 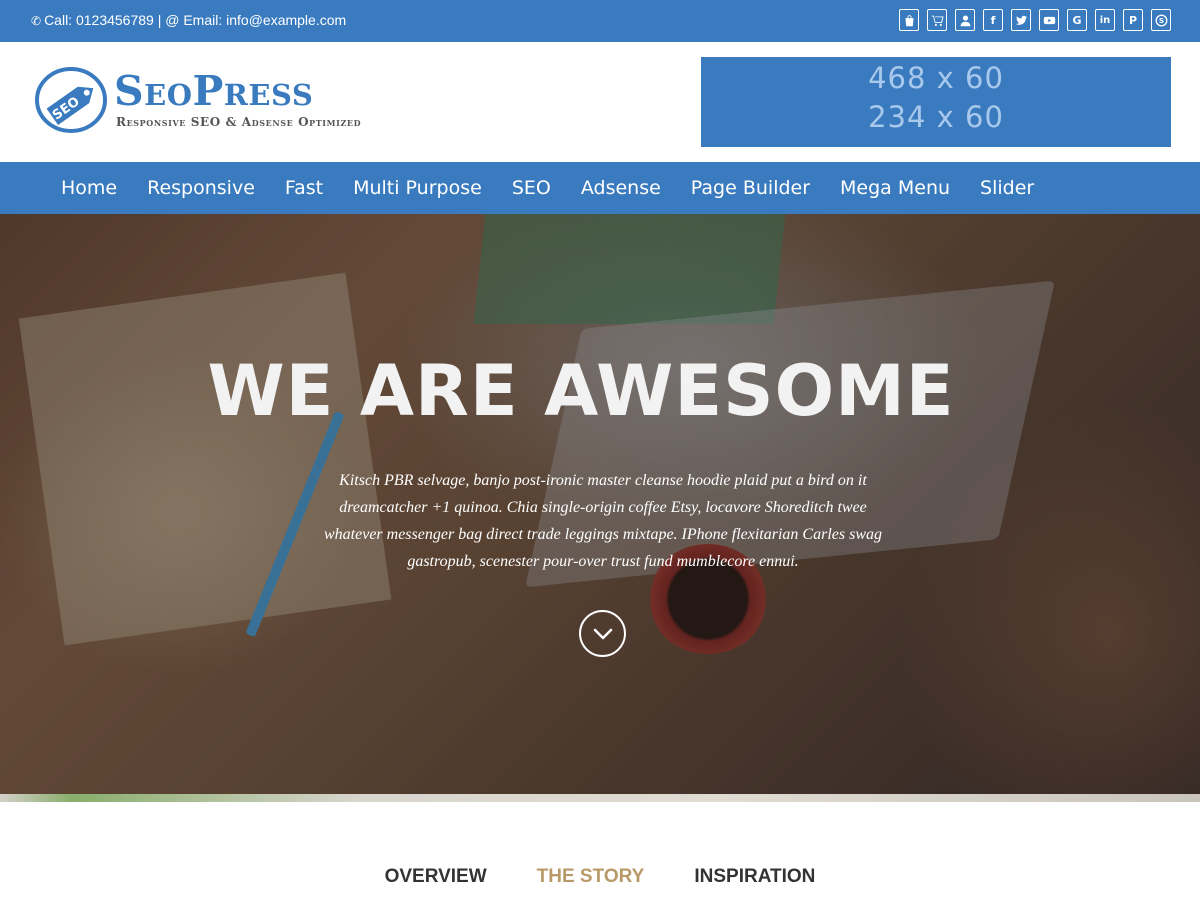 What do you see at coordinates (1007, 188) in the screenshot?
I see `nav-item-slider: Slider` at bounding box center [1007, 188].